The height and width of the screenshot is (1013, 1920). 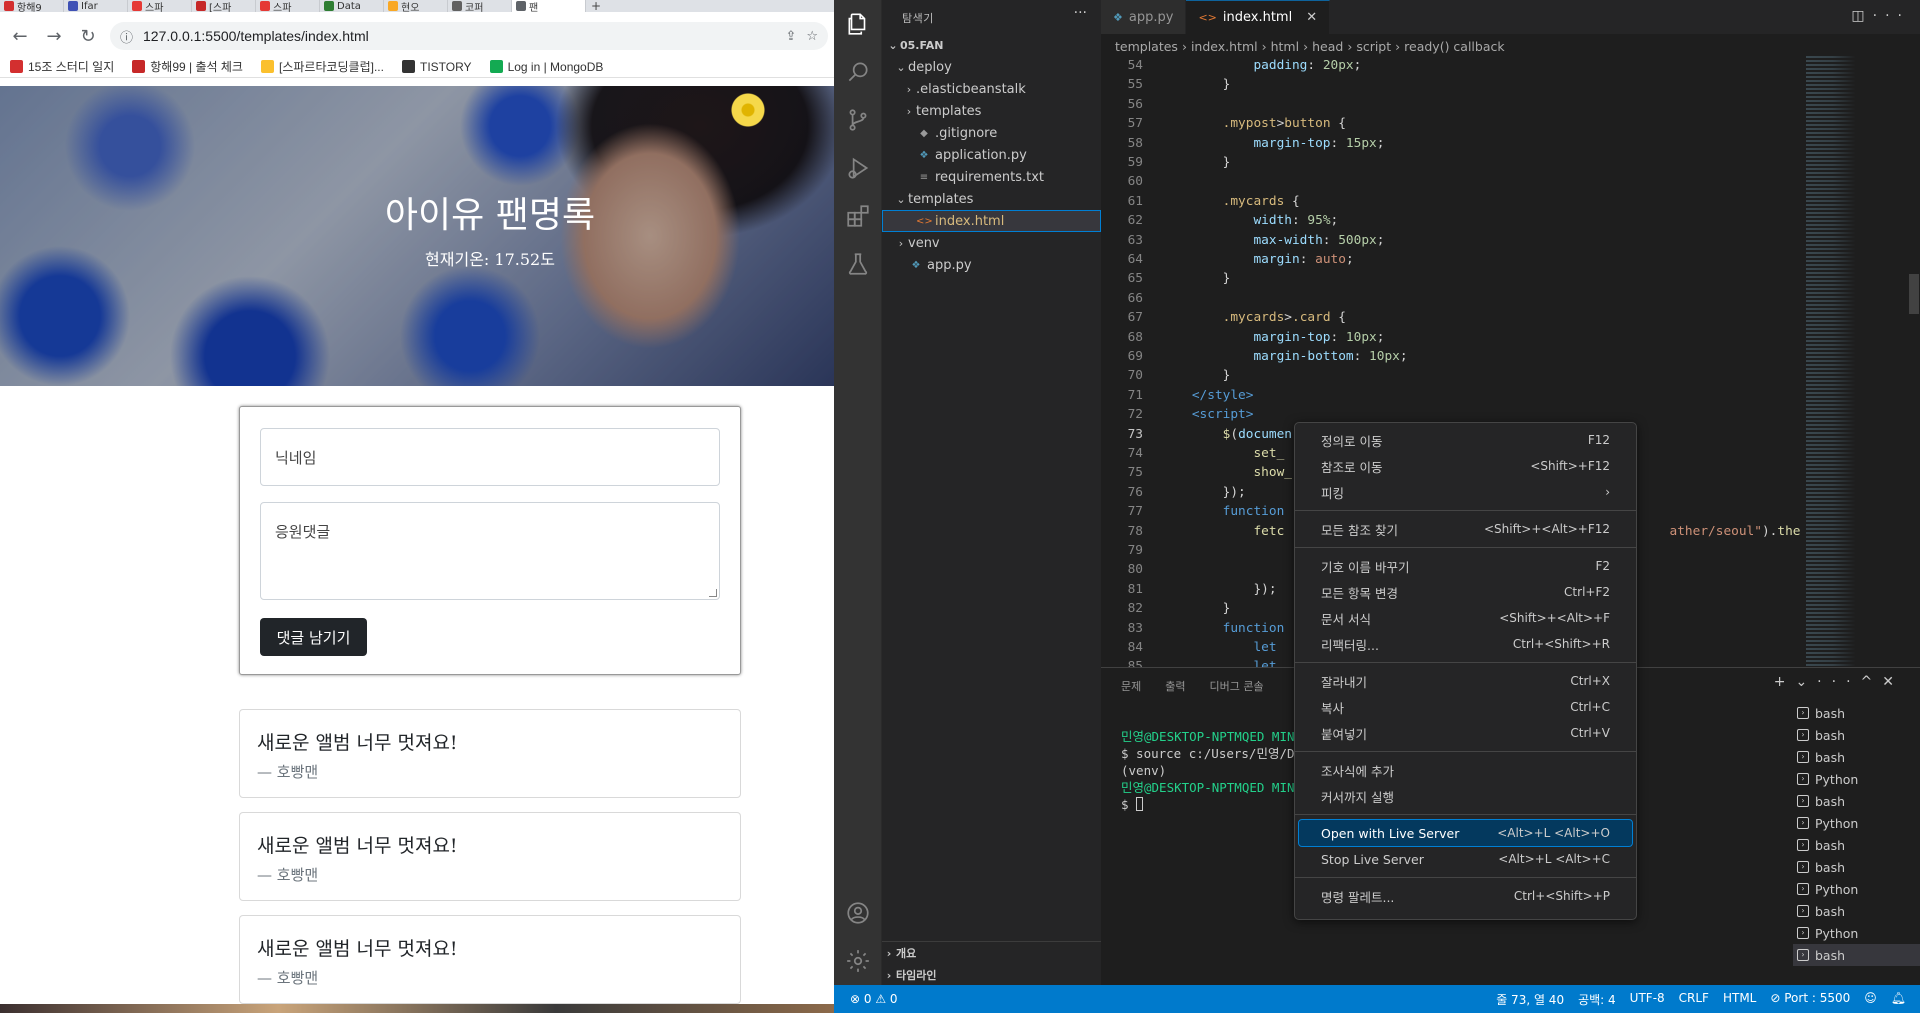 What do you see at coordinates (1465, 492) in the screenshot?
I see `menu-item: 피킹 ›` at bounding box center [1465, 492].